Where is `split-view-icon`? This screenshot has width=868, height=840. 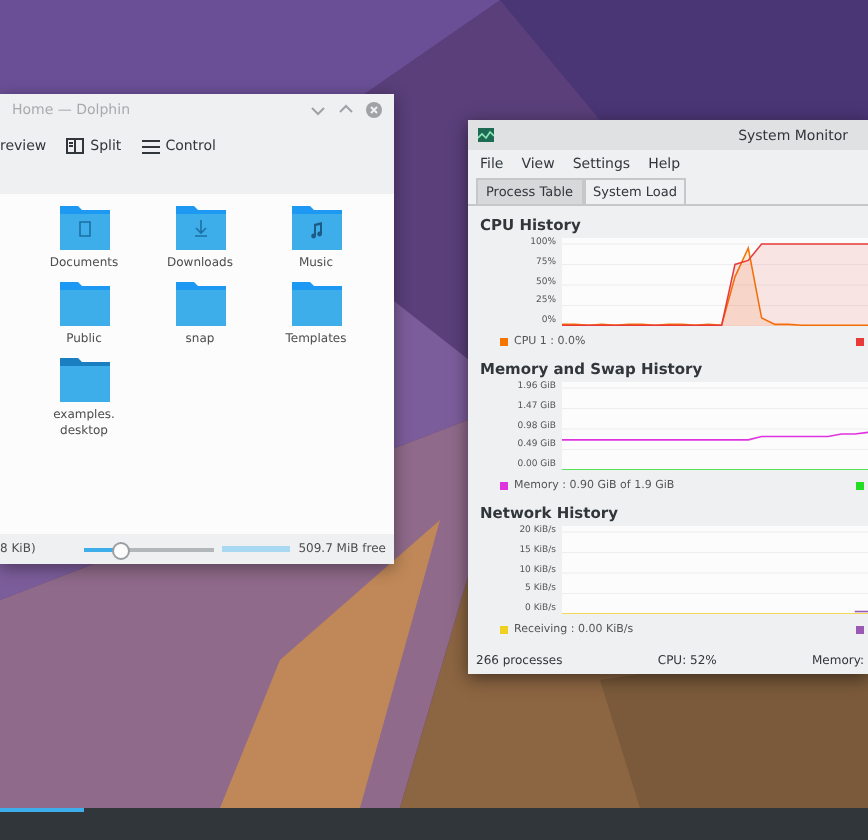
split-view-icon is located at coordinates (75, 146).